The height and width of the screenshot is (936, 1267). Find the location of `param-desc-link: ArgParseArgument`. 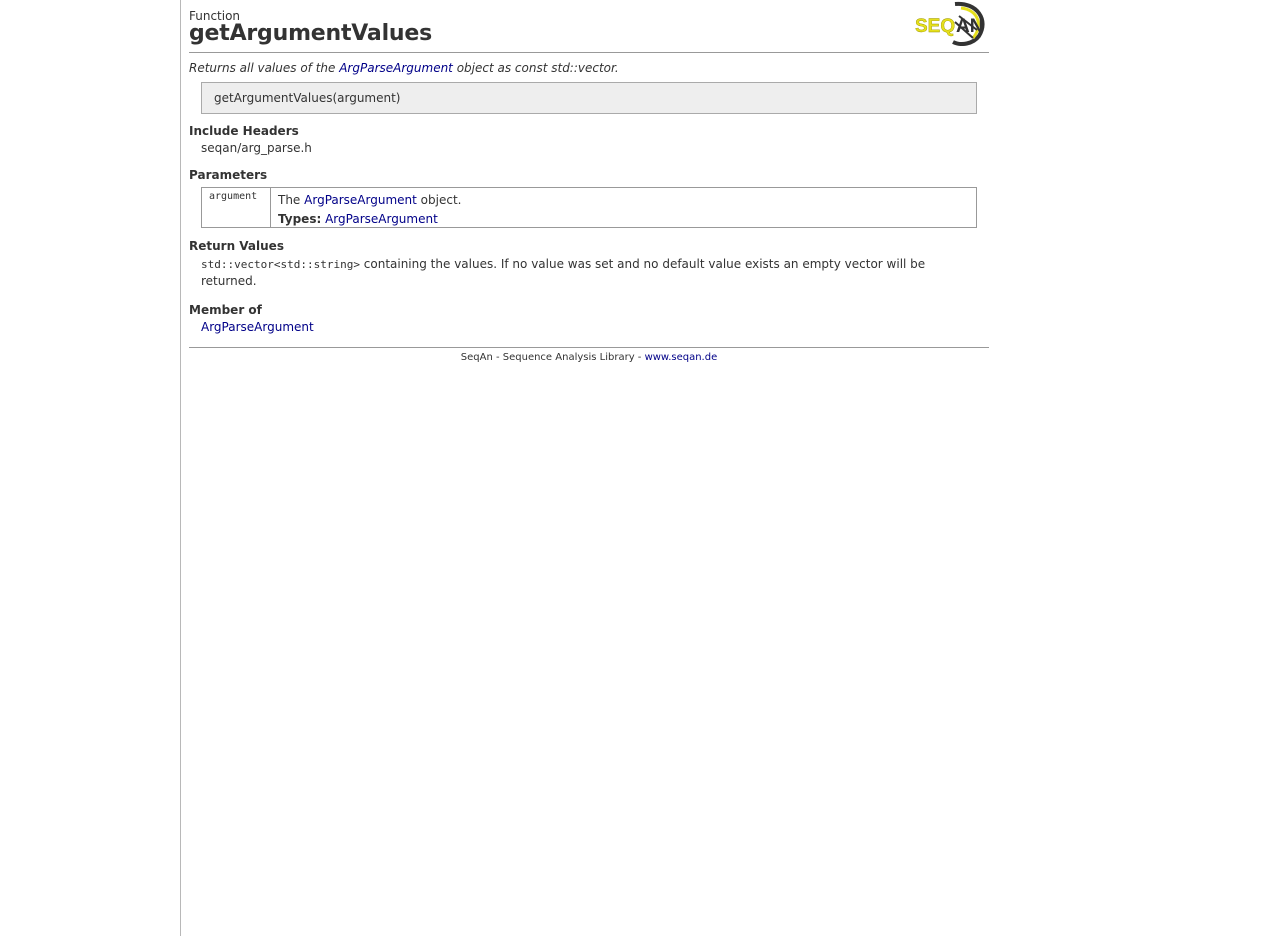

param-desc-link: ArgParseArgument is located at coordinates (360, 200).